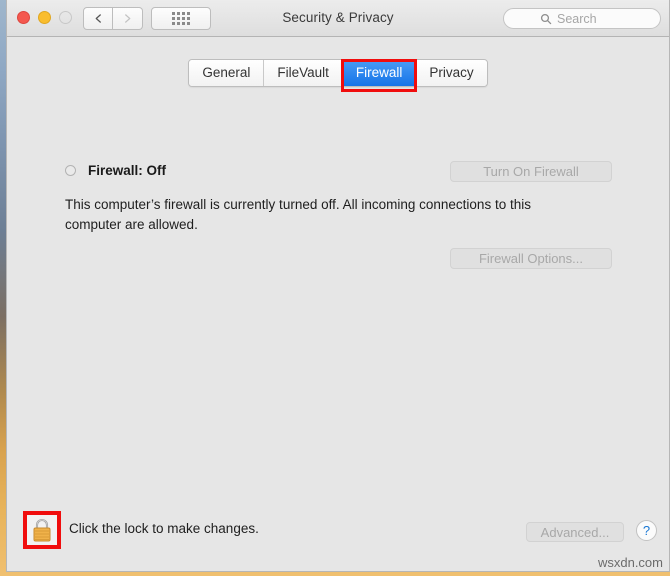 The image size is (670, 576). I want to click on search-icon, so click(546, 18).